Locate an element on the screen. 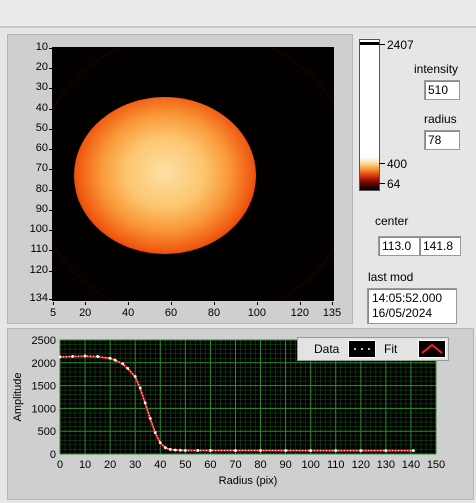 The width and height of the screenshot is (476, 503). image-x-tick-label: 100 is located at coordinates (257, 313).